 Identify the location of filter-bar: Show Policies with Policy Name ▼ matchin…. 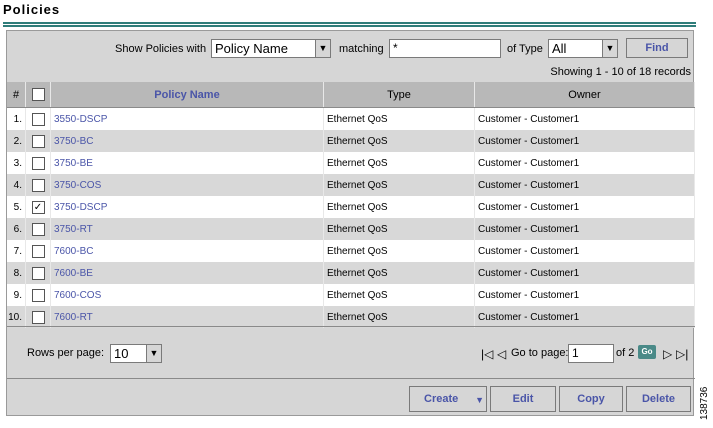
(351, 48).